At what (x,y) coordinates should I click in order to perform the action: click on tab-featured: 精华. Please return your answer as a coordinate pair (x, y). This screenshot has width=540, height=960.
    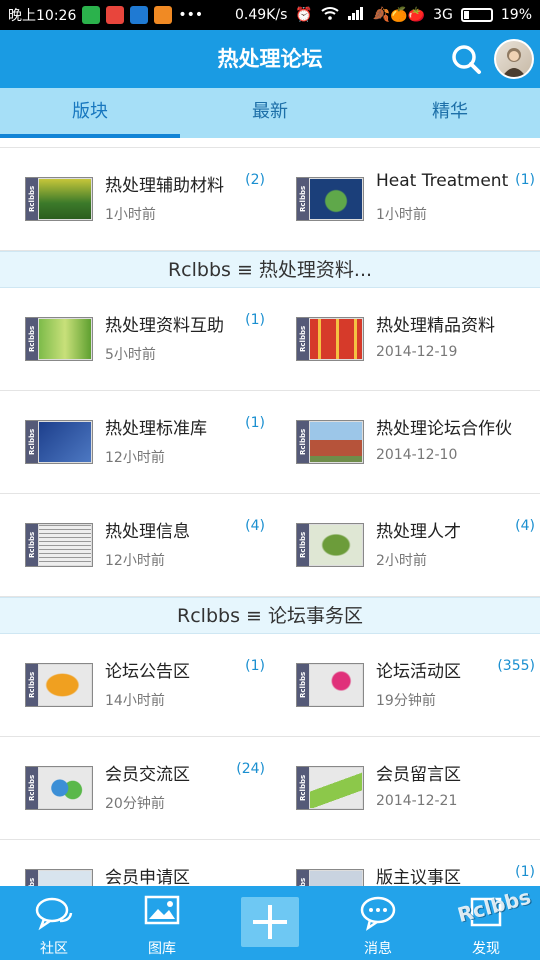
    Looking at the image, I should click on (450, 113).